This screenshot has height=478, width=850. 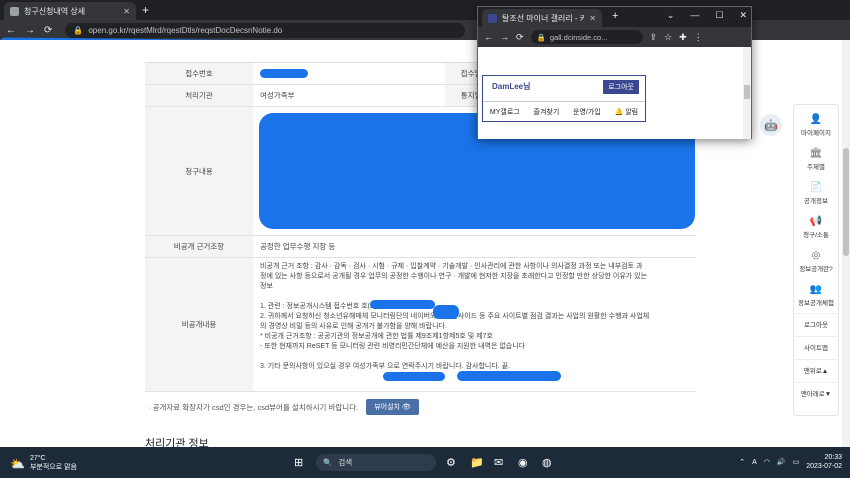 I want to click on people-icon: 👥, so click(x=816, y=289).